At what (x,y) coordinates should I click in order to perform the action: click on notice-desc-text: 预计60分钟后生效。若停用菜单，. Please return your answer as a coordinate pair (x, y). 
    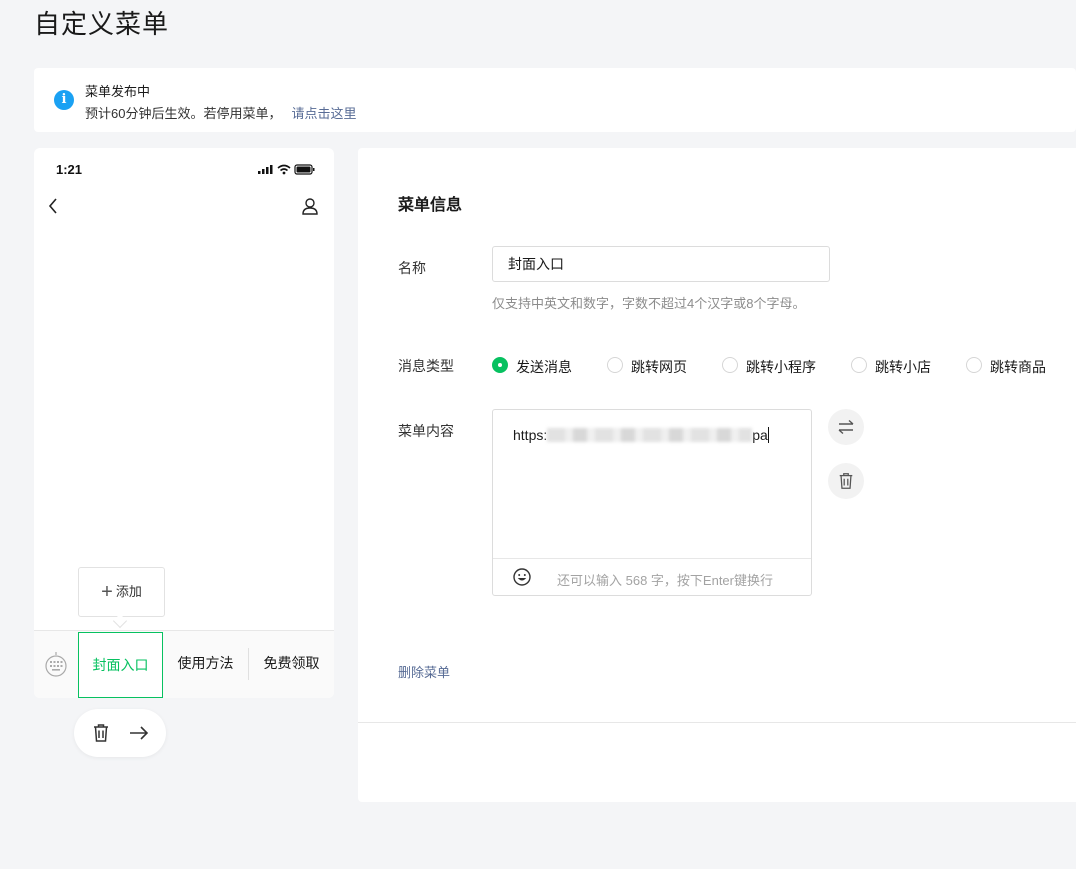
    Looking at the image, I should click on (183, 113).